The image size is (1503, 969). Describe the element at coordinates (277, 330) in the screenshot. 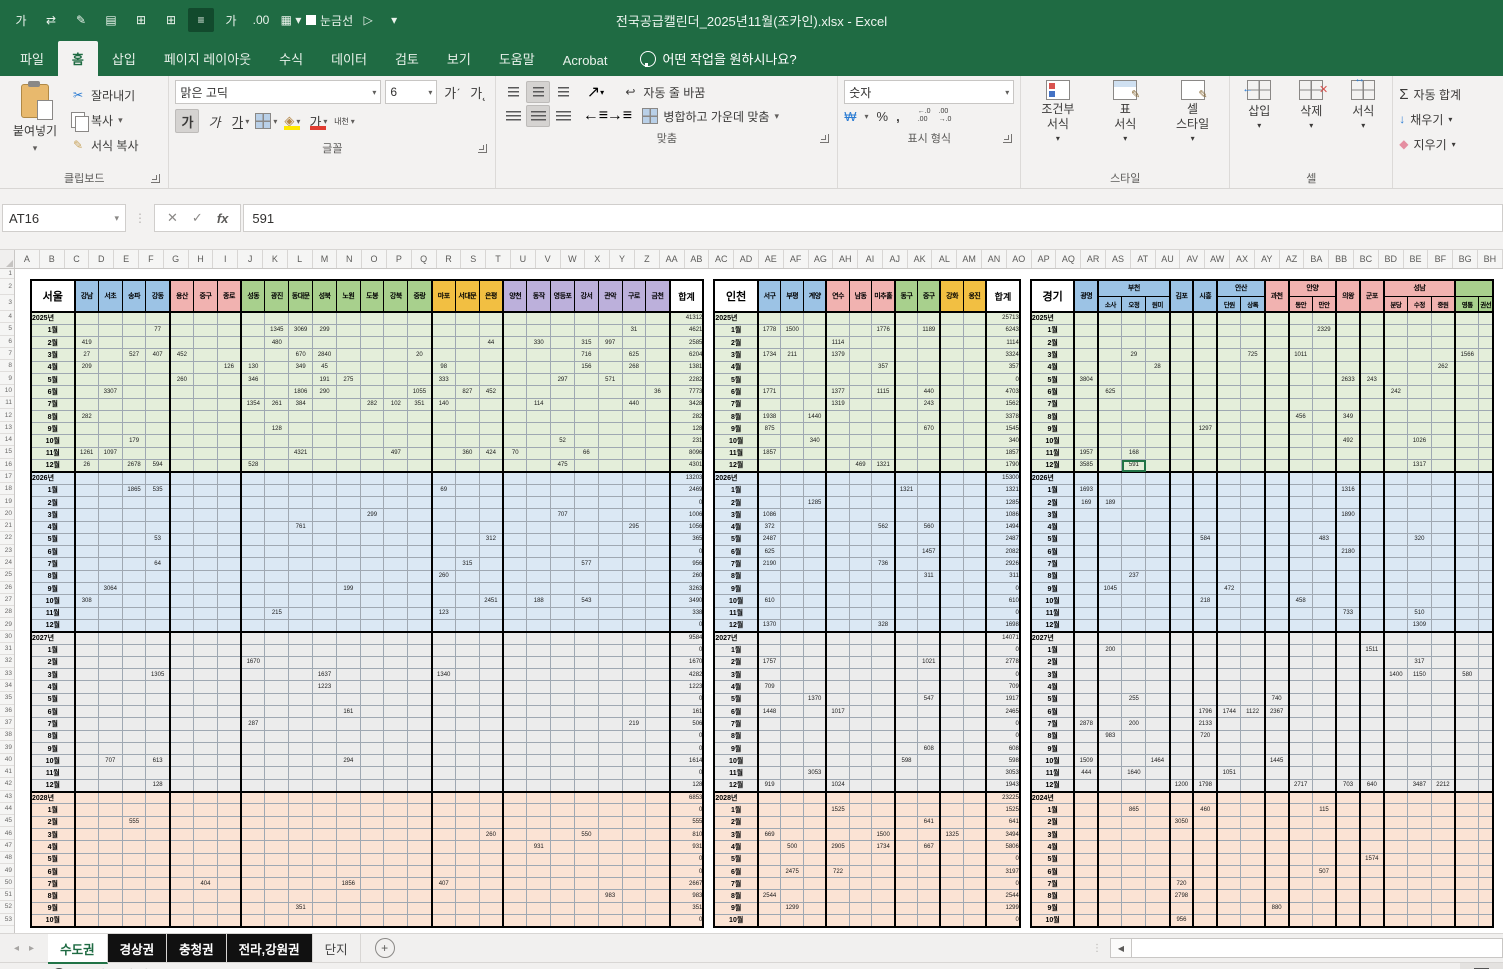

I see `cell: 1345` at that location.